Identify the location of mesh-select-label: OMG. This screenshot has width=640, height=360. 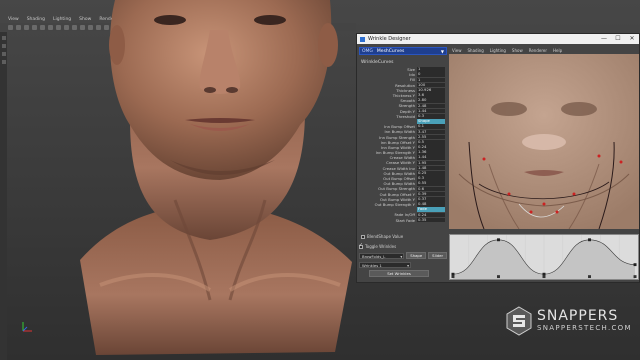
(367, 51).